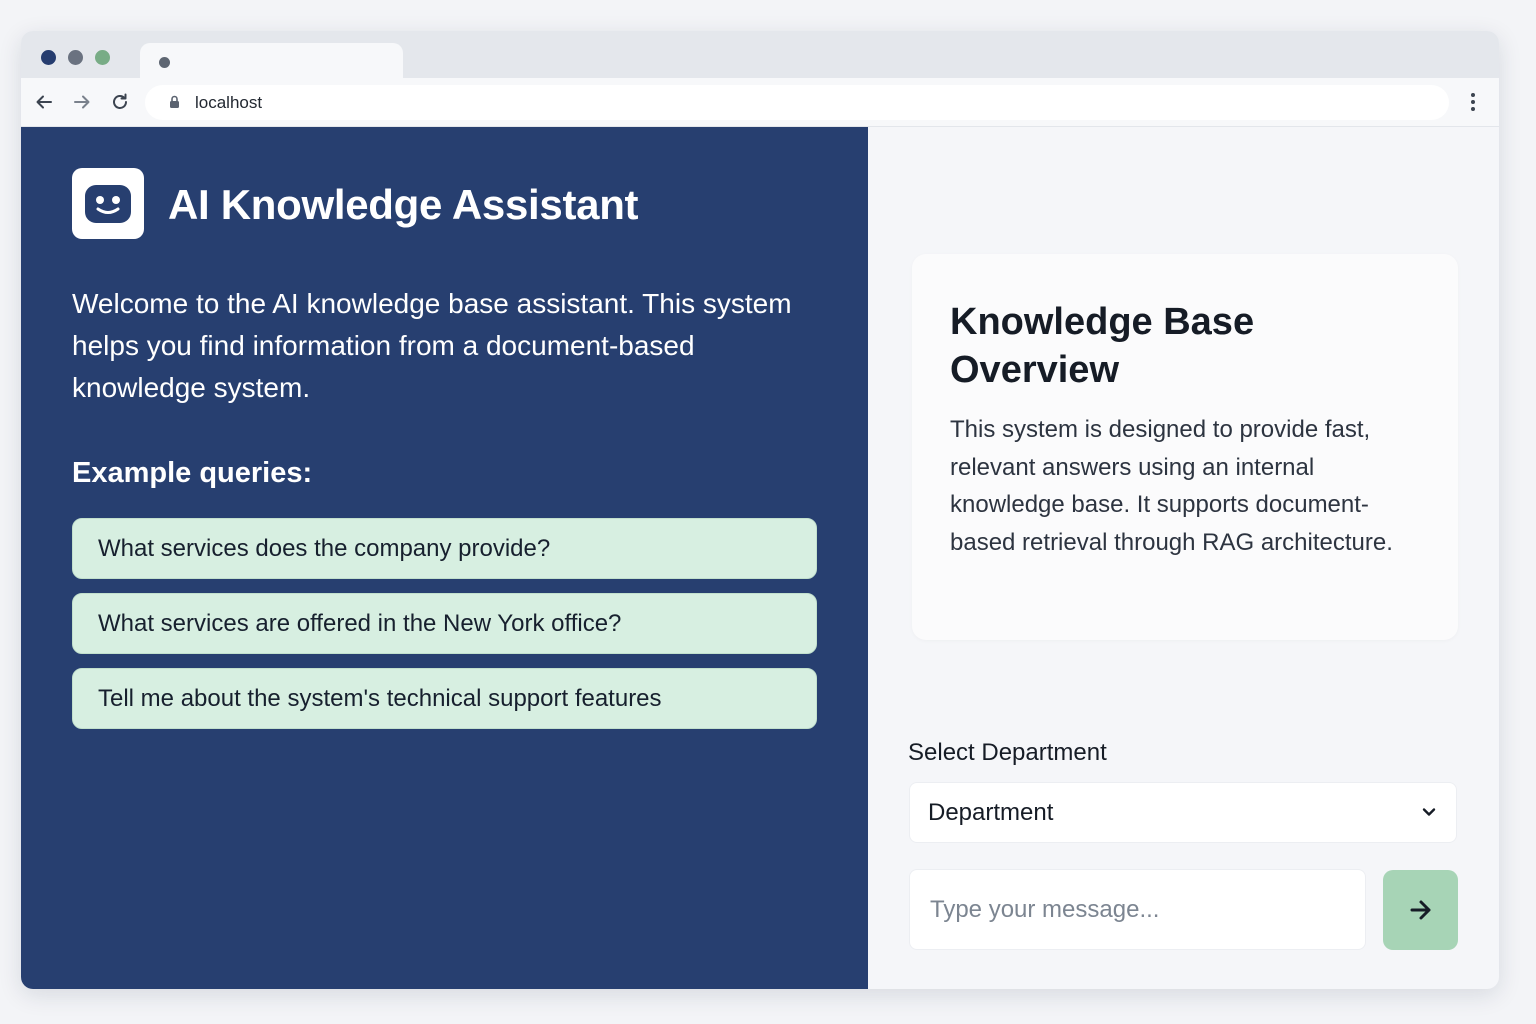 Image resolution: width=1536 pixels, height=1024 pixels. I want to click on arrow-left-icon, so click(44, 102).